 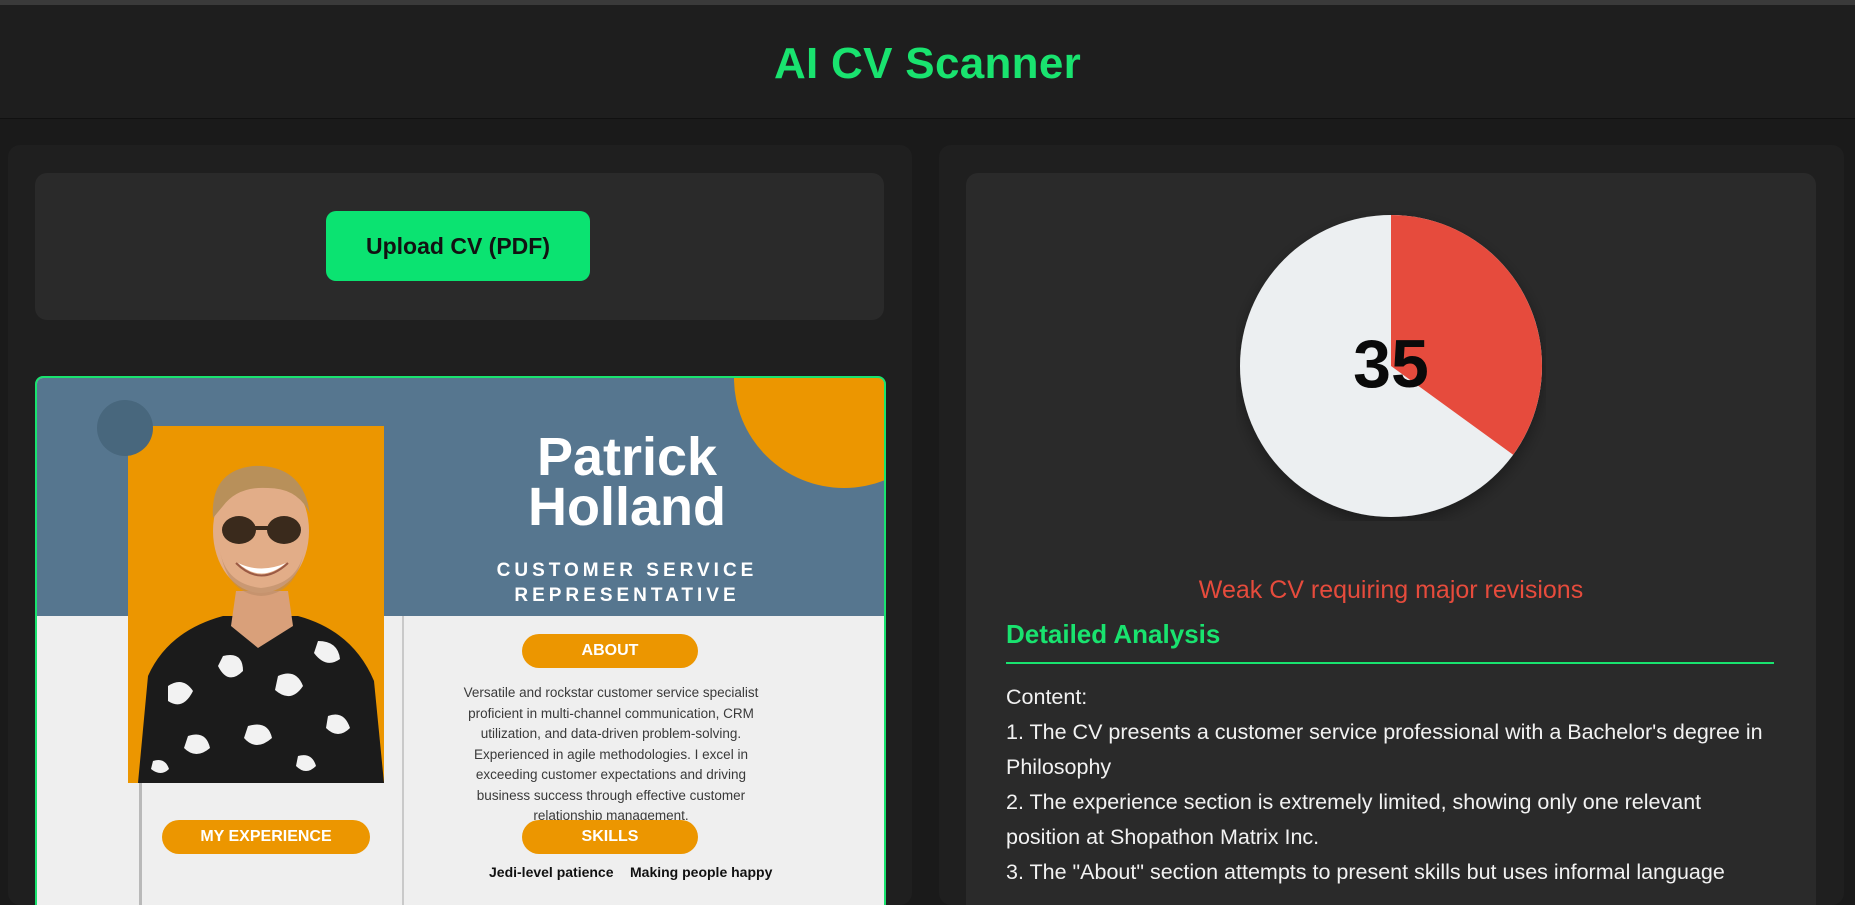 I want to click on upload-cv-button: Upload CV (PDF), so click(x=458, y=246).